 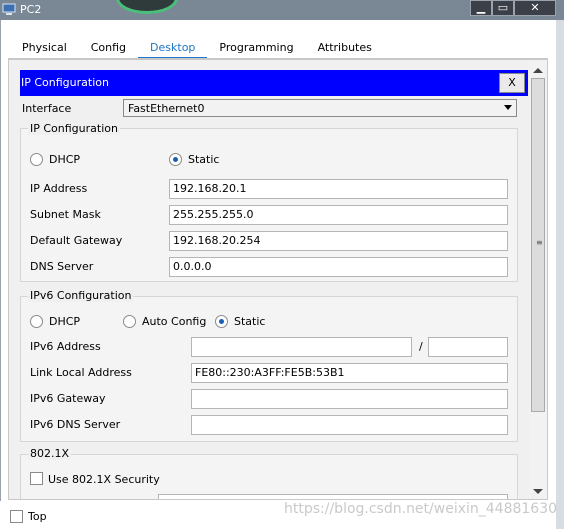 I want to click on ip-address-label: IP Address, so click(x=59, y=188).